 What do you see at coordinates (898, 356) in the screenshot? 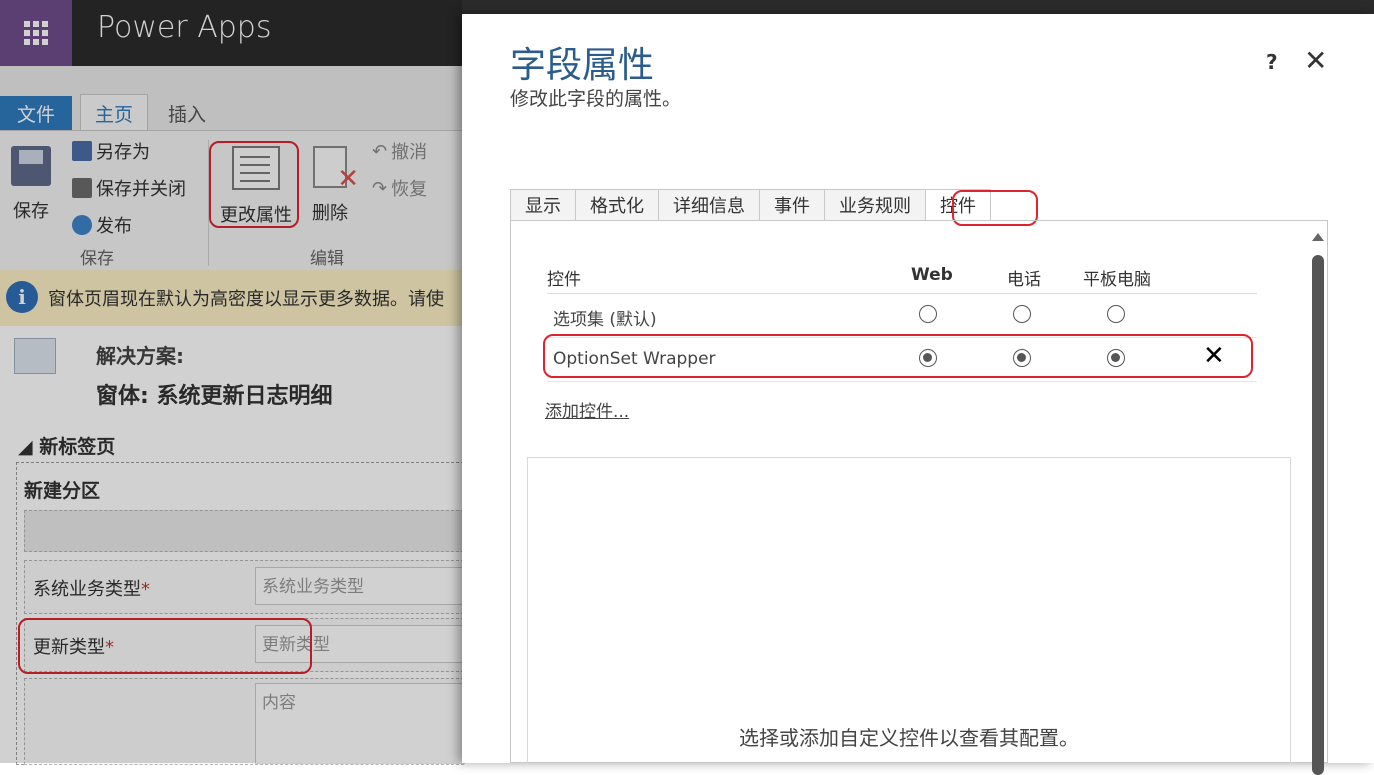
I see `highlight-optionset-wrapper` at bounding box center [898, 356].